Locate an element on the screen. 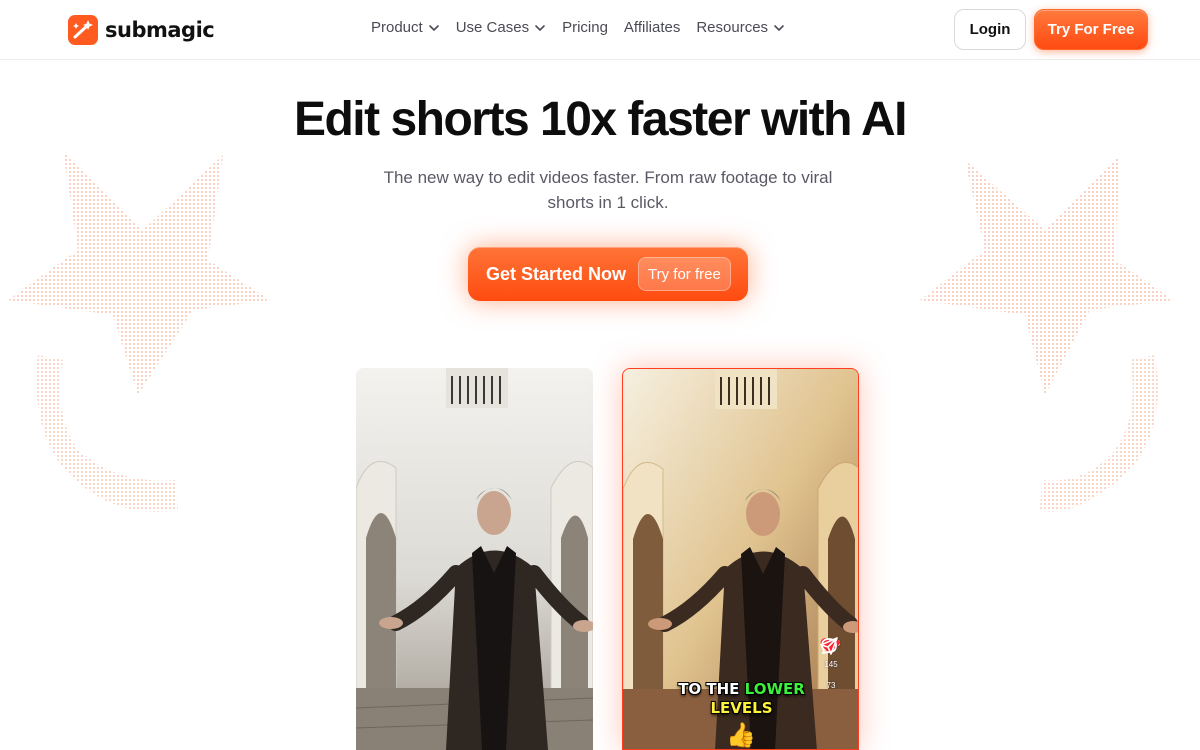 The width and height of the screenshot is (1200, 750). nav-link-resources: Resources is located at coordinates (740, 27).